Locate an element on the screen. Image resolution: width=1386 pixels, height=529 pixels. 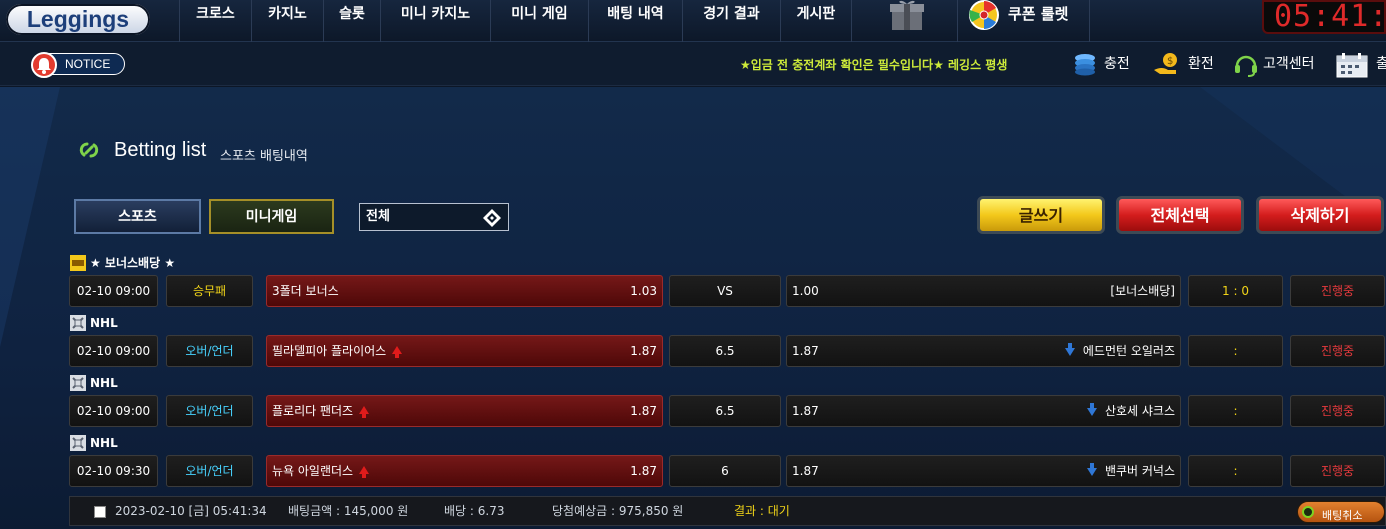
attendance-link: 출 is located at coordinates (1361, 64).